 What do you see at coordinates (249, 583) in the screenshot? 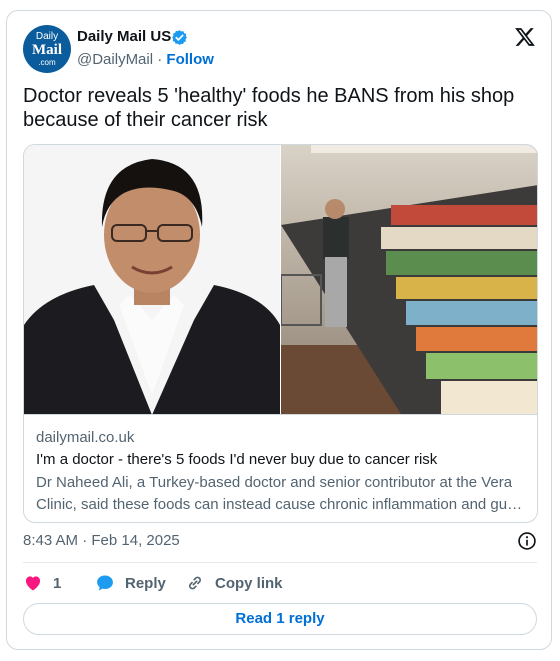
I see `copy-link-label: Copy link` at bounding box center [249, 583].